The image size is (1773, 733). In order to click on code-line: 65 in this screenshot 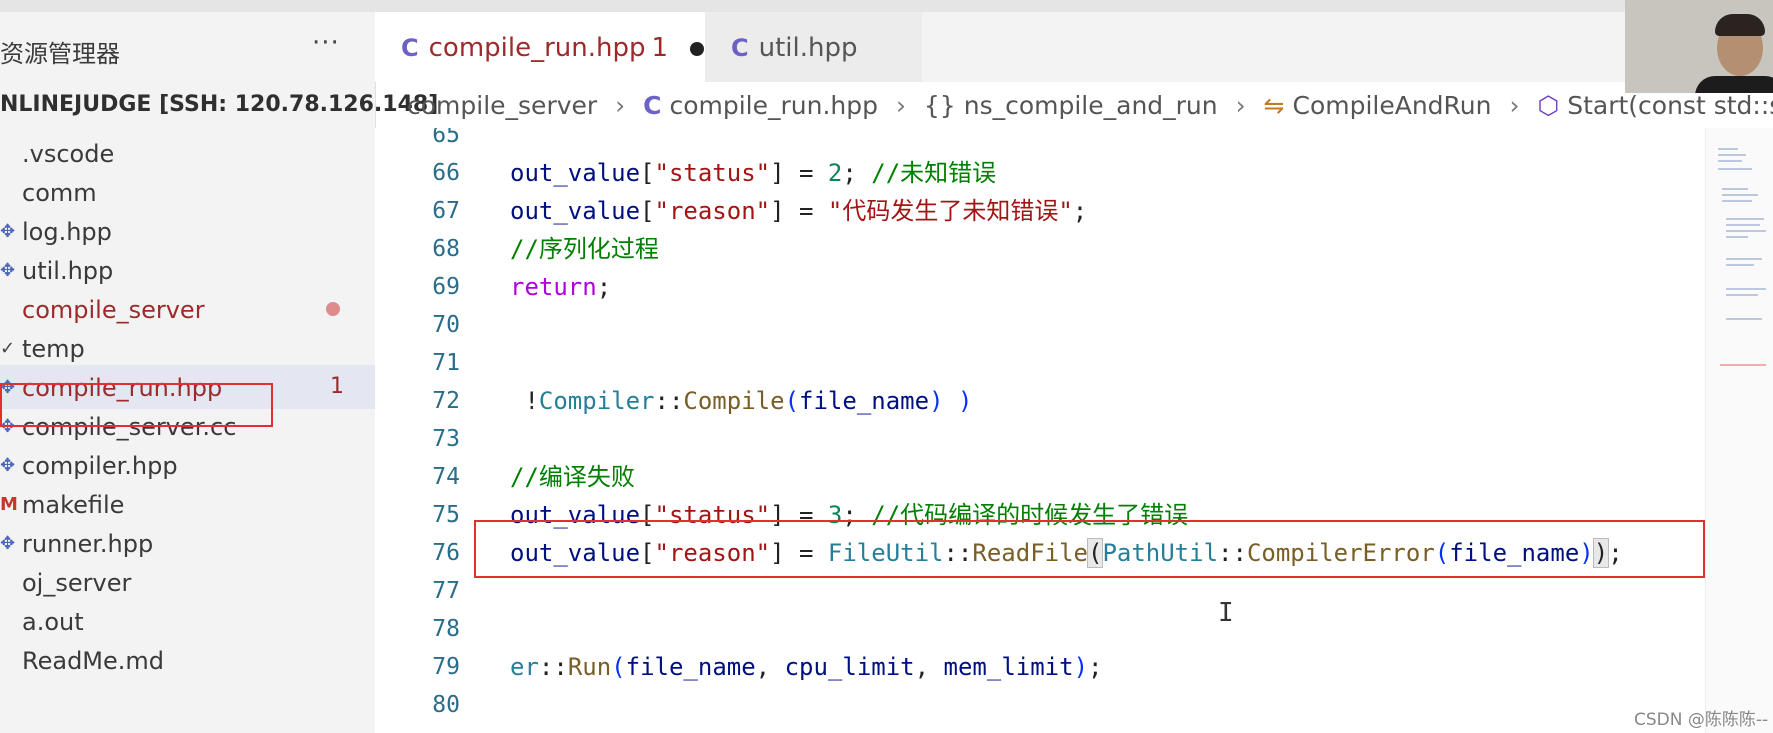, I will do `click(446, 138)`.